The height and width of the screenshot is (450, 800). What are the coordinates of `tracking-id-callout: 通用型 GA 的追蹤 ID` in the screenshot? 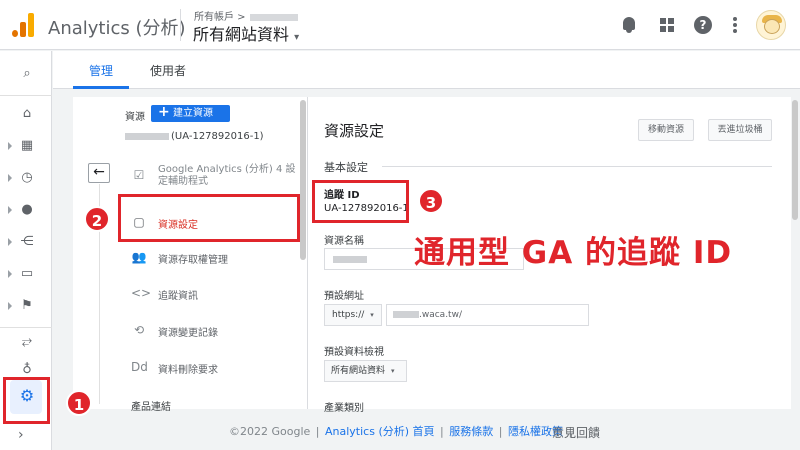 It's located at (573, 253).